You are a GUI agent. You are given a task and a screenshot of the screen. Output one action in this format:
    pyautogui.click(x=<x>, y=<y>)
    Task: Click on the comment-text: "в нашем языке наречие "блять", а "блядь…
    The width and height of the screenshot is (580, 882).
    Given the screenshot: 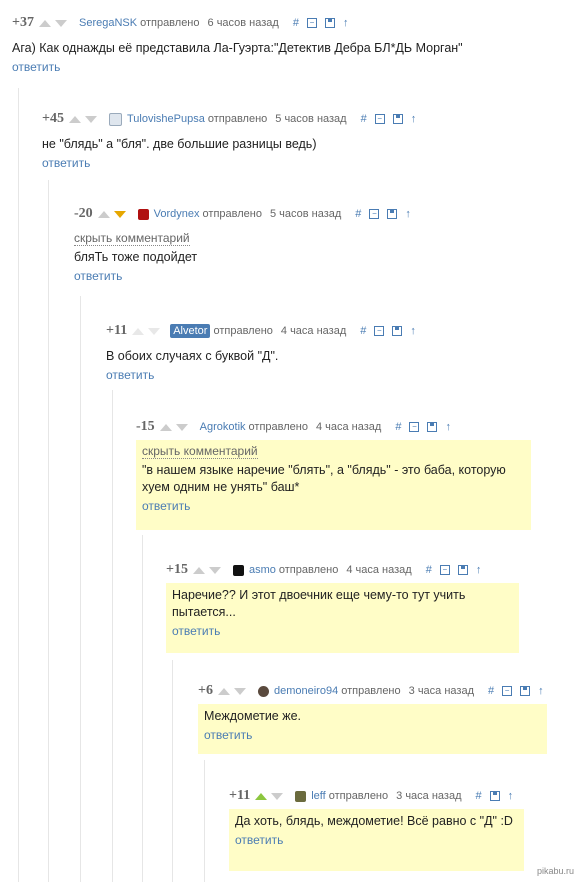 What is the action you would take?
    pyautogui.click(x=324, y=478)
    